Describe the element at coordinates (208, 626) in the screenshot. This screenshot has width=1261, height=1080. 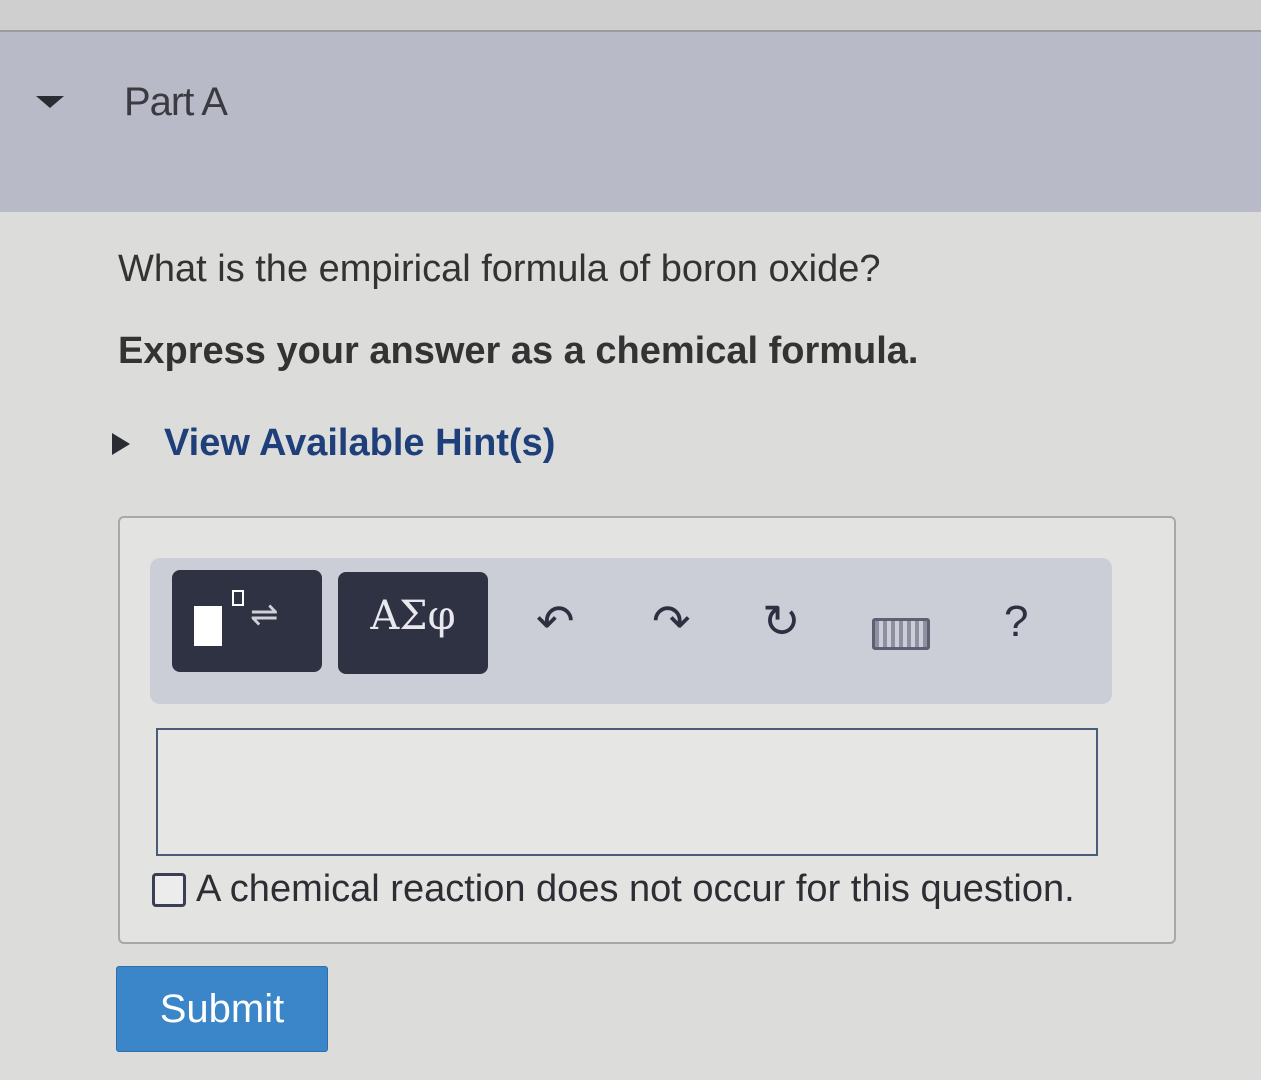
I see `template-box-icon` at that location.